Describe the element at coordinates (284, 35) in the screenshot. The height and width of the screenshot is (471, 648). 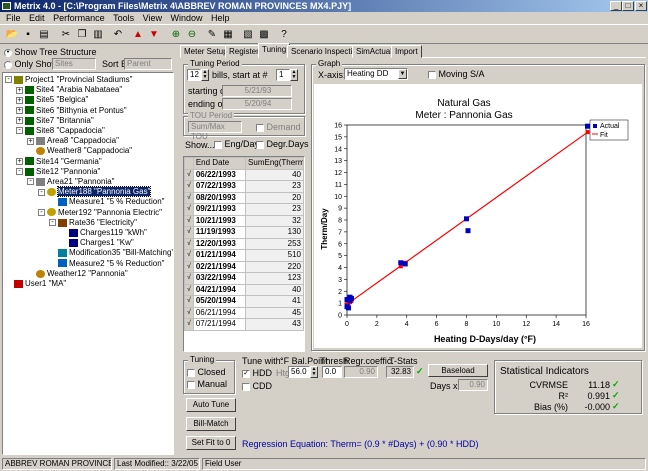
I see `help-icon: ?` at that location.